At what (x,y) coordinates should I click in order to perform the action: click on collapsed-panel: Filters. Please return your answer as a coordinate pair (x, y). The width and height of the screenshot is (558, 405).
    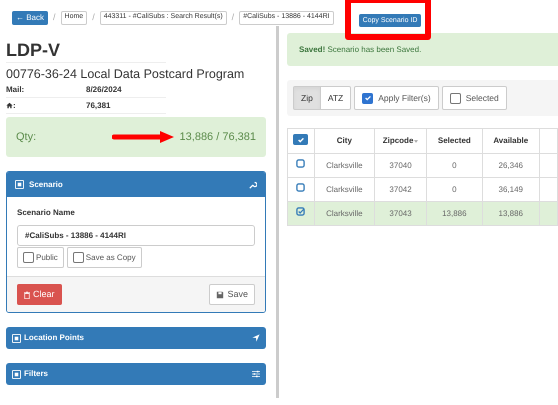
    Looking at the image, I should click on (136, 374).